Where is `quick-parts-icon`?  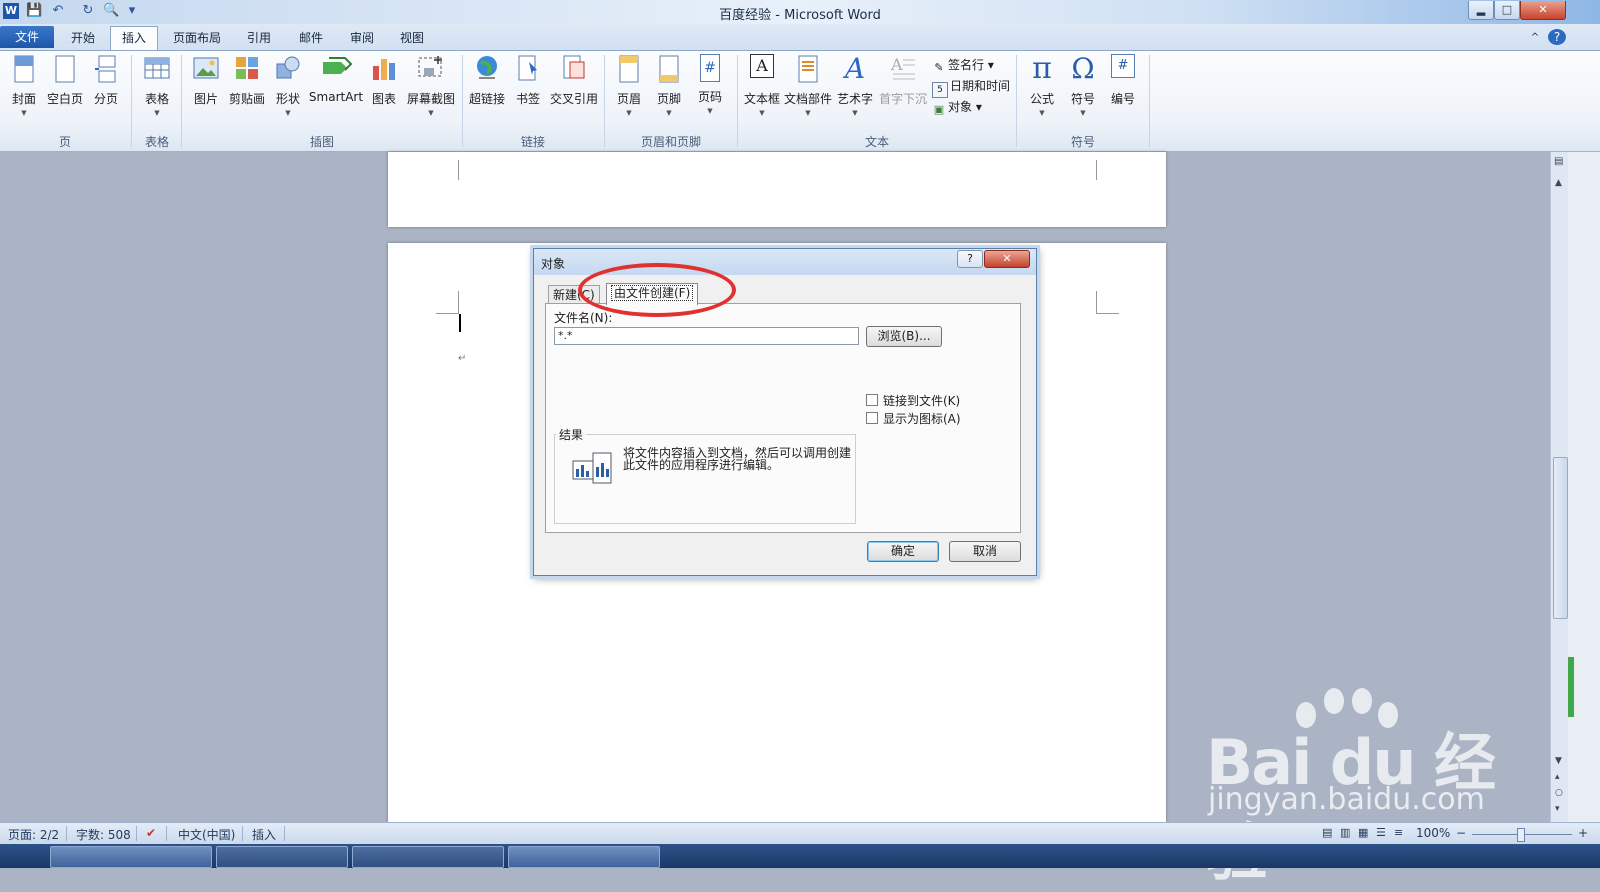
quick-parts-icon is located at coordinates (808, 69).